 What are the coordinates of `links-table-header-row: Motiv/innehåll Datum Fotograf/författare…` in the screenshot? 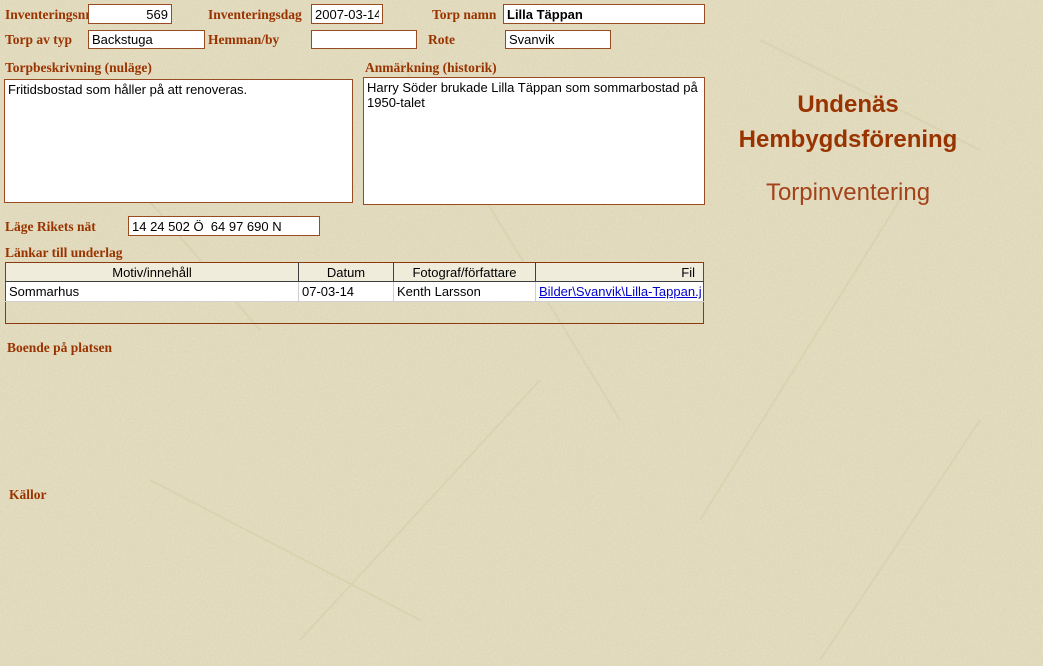 It's located at (354, 272).